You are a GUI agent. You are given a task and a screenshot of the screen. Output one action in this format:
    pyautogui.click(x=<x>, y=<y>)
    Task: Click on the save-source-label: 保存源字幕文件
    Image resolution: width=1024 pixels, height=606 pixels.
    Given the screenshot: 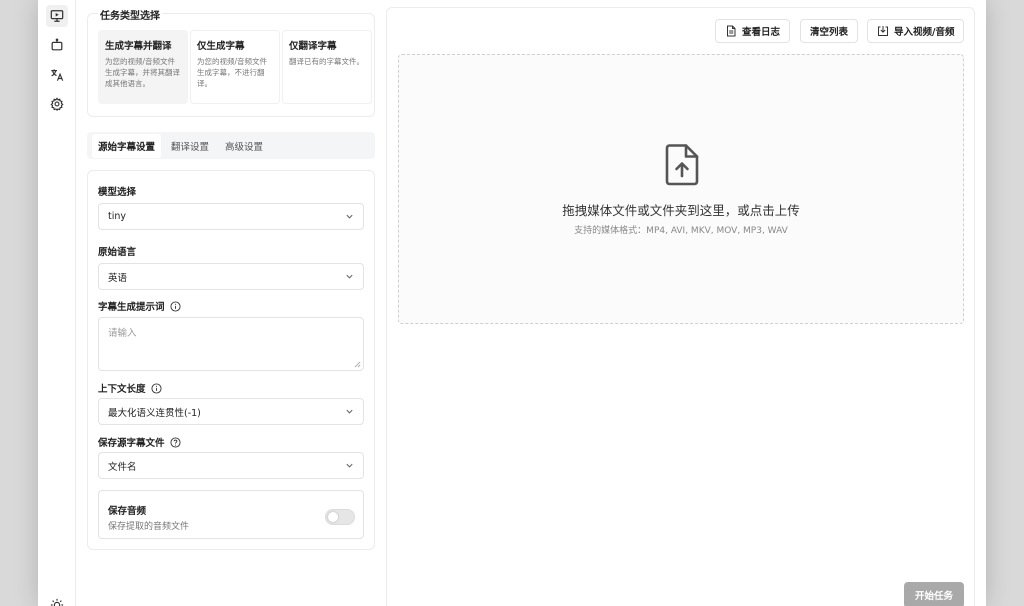 What is the action you would take?
    pyautogui.click(x=139, y=442)
    